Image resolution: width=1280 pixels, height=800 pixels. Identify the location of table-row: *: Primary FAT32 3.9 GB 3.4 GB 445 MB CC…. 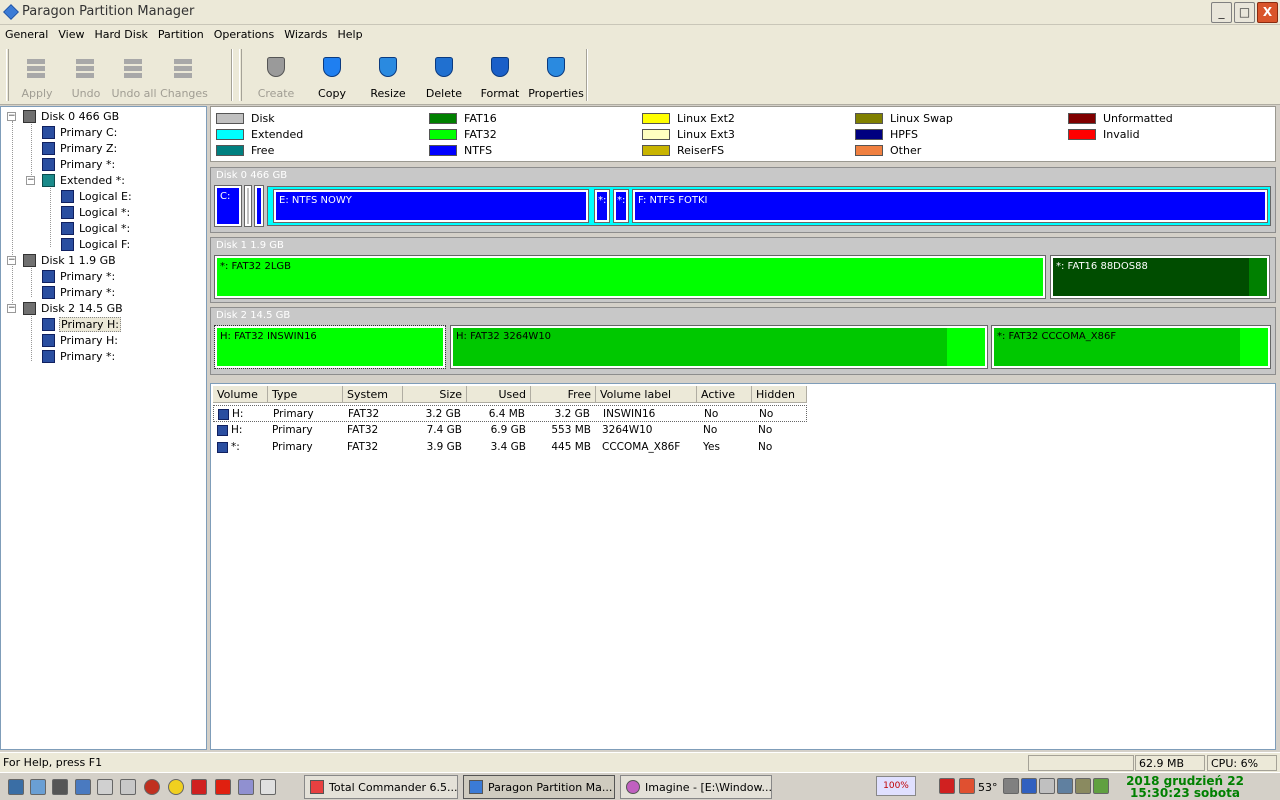
(510, 447).